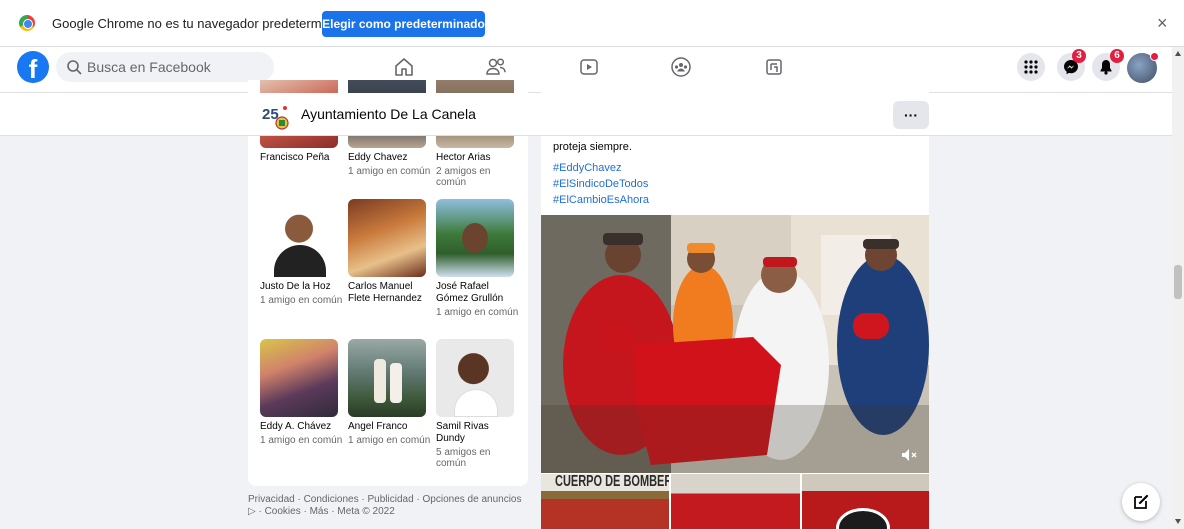  What do you see at coordinates (74, 67) in the screenshot?
I see `search-icon` at bounding box center [74, 67].